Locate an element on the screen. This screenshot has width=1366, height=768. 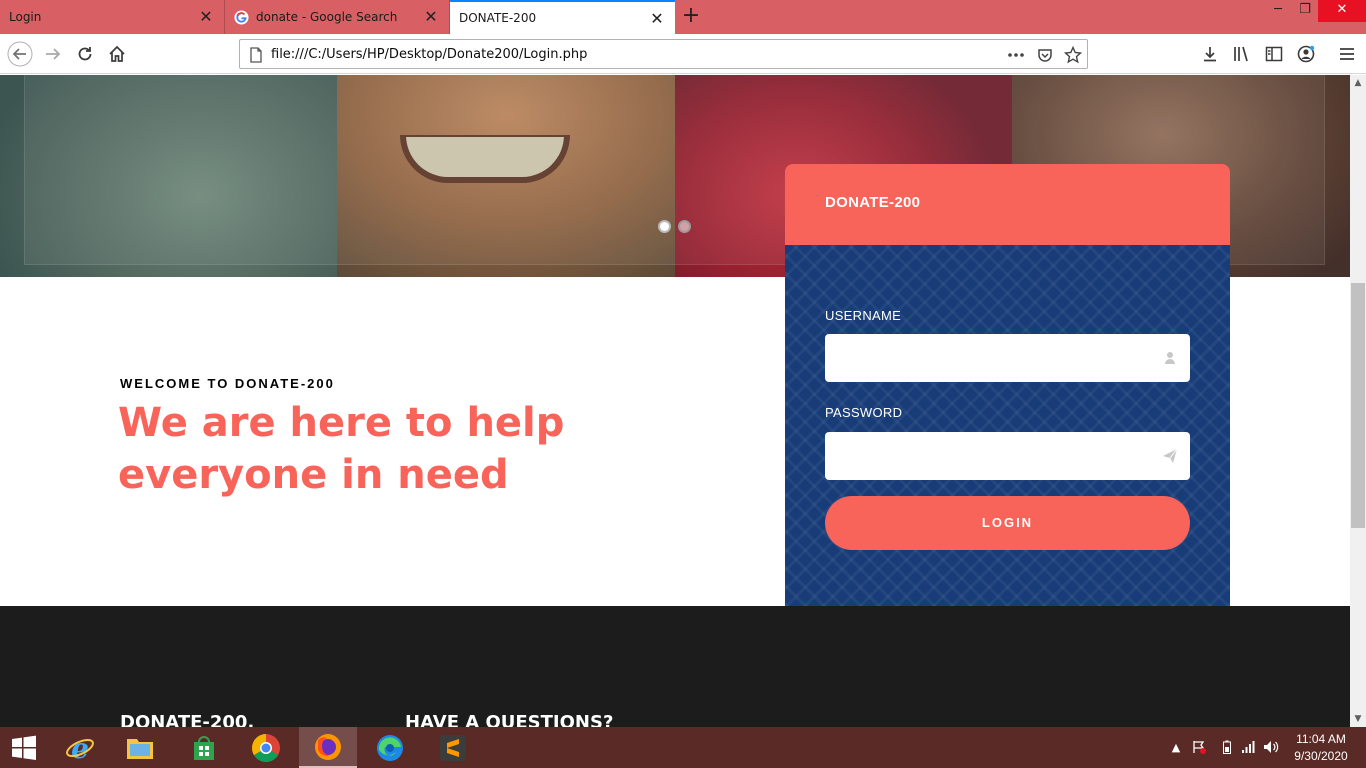
back-icon is located at coordinates (20, 54).